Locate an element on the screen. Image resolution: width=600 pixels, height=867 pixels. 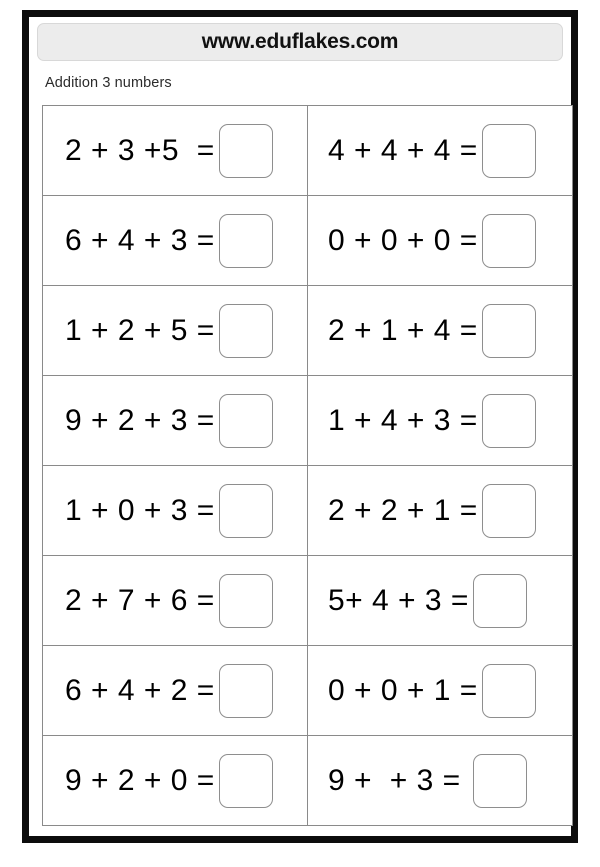
problem-5: 1 + 2 + 5 = is located at coordinates (175, 330).